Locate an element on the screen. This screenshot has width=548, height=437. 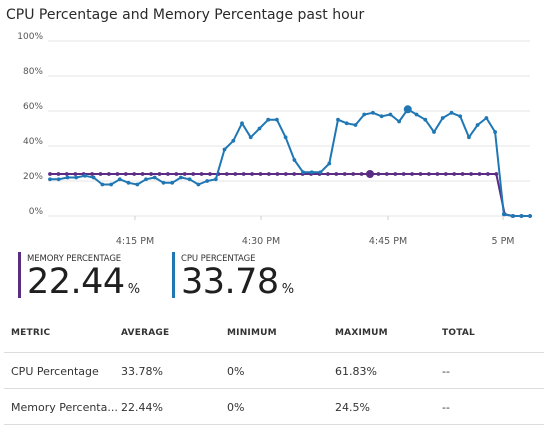
header-total: TOTAL is located at coordinates (458, 333).